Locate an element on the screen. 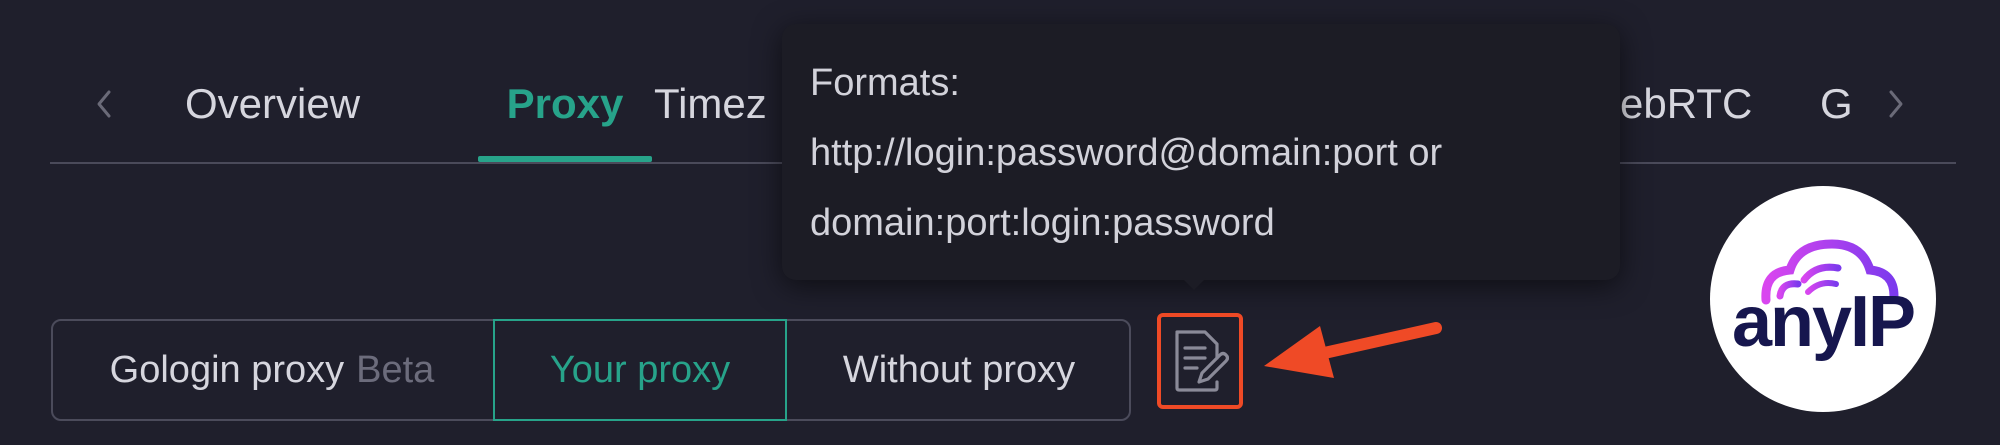 The image size is (2000, 445). chevron-right-icon is located at coordinates (1896, 104).